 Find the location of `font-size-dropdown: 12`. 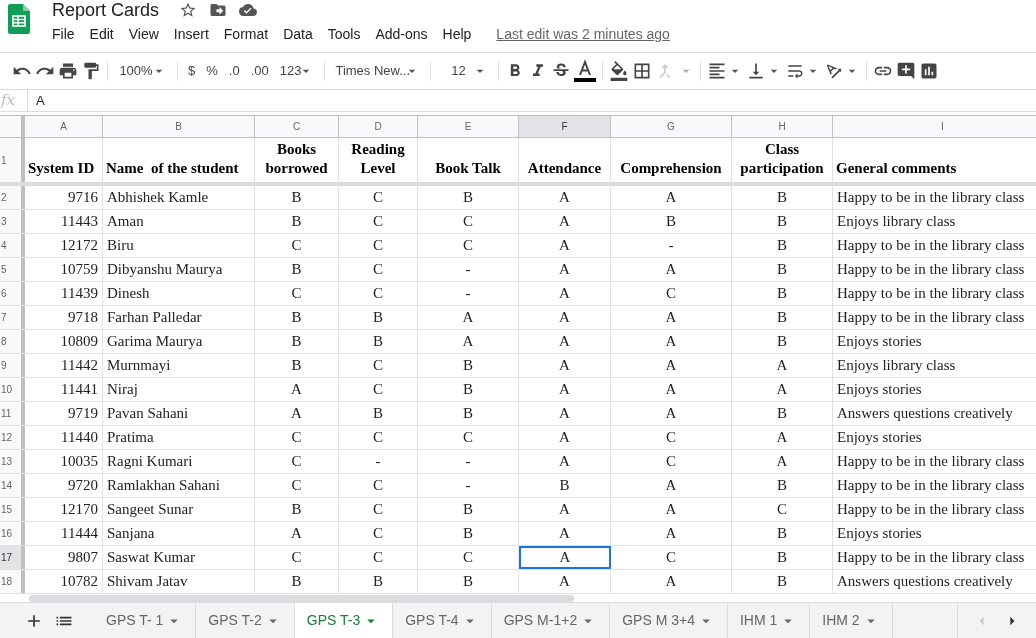

font-size-dropdown: 12 is located at coordinates (465, 71).